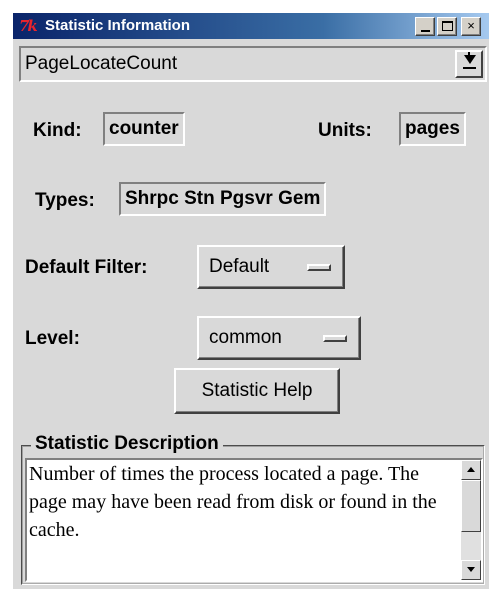  What do you see at coordinates (251, 26) in the screenshot?
I see `title-bar: 7k Statistic Information ×` at bounding box center [251, 26].